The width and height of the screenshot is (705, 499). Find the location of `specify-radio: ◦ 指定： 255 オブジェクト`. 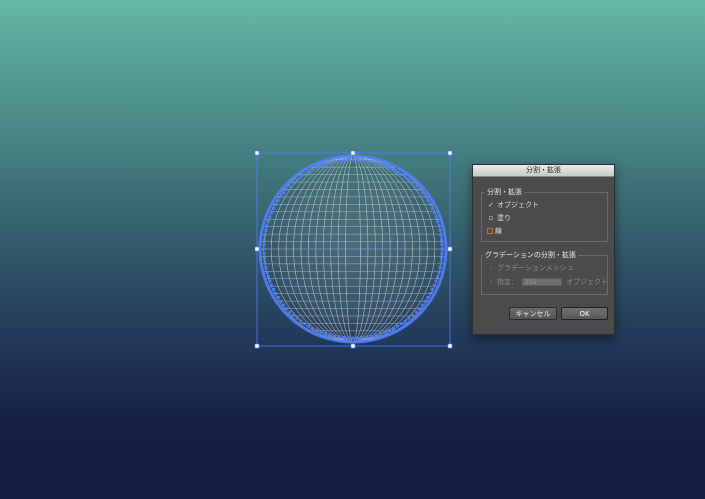

specify-radio: ◦ 指定： 255 オブジェクト is located at coordinates (547, 282).